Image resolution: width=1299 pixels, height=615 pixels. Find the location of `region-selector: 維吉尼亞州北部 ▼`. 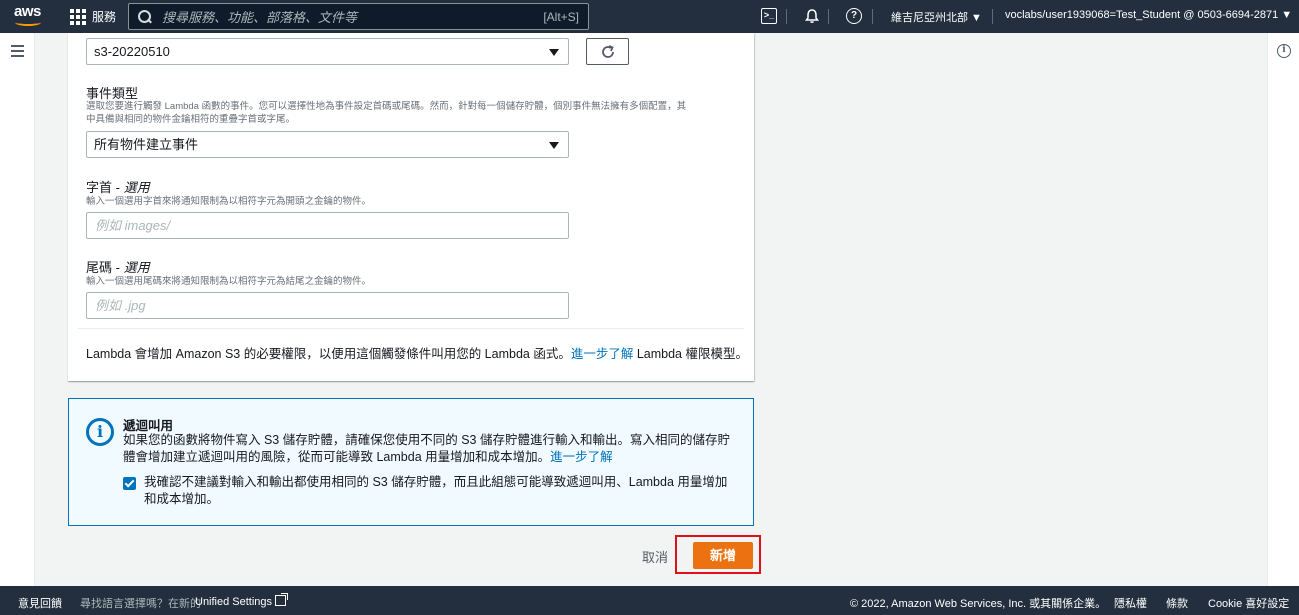

region-selector: 維吉尼亞州北部 ▼ is located at coordinates (936, 17).